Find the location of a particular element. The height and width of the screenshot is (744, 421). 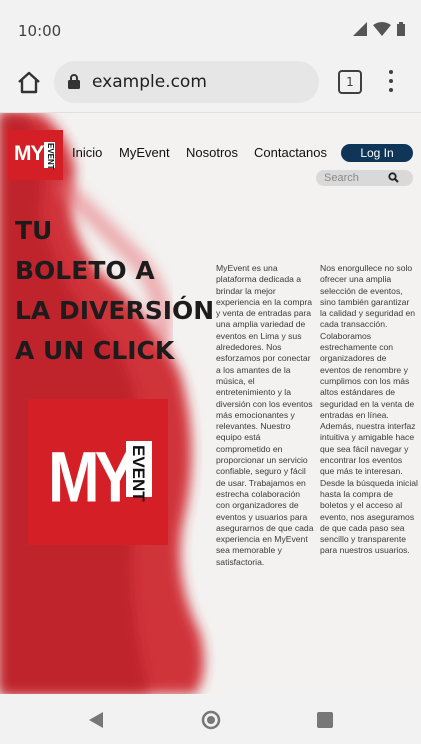

login-button: Log In is located at coordinates (377, 153).